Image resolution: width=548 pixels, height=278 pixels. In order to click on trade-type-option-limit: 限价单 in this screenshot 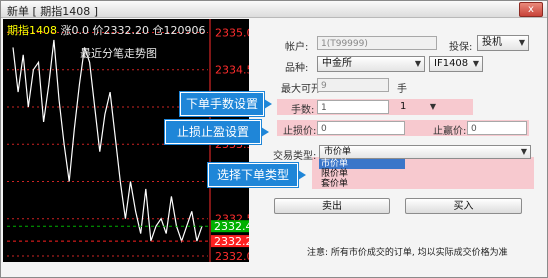, I will do `click(362, 174)`.